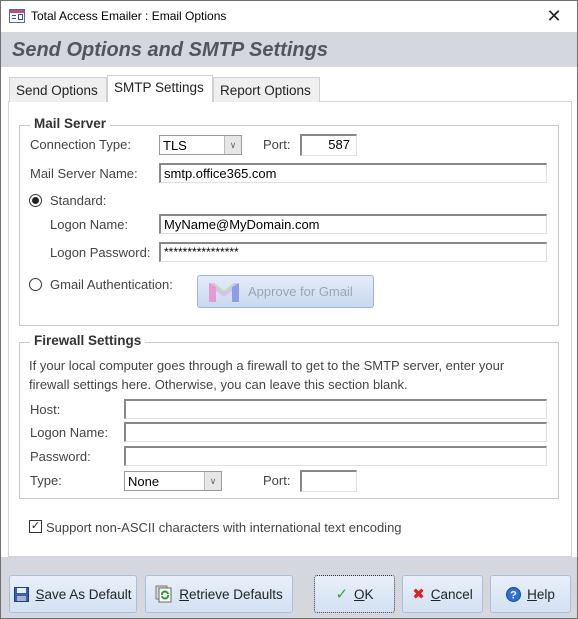 This screenshot has height=619, width=578. I want to click on checkmark-icon: ✓, so click(342, 594).